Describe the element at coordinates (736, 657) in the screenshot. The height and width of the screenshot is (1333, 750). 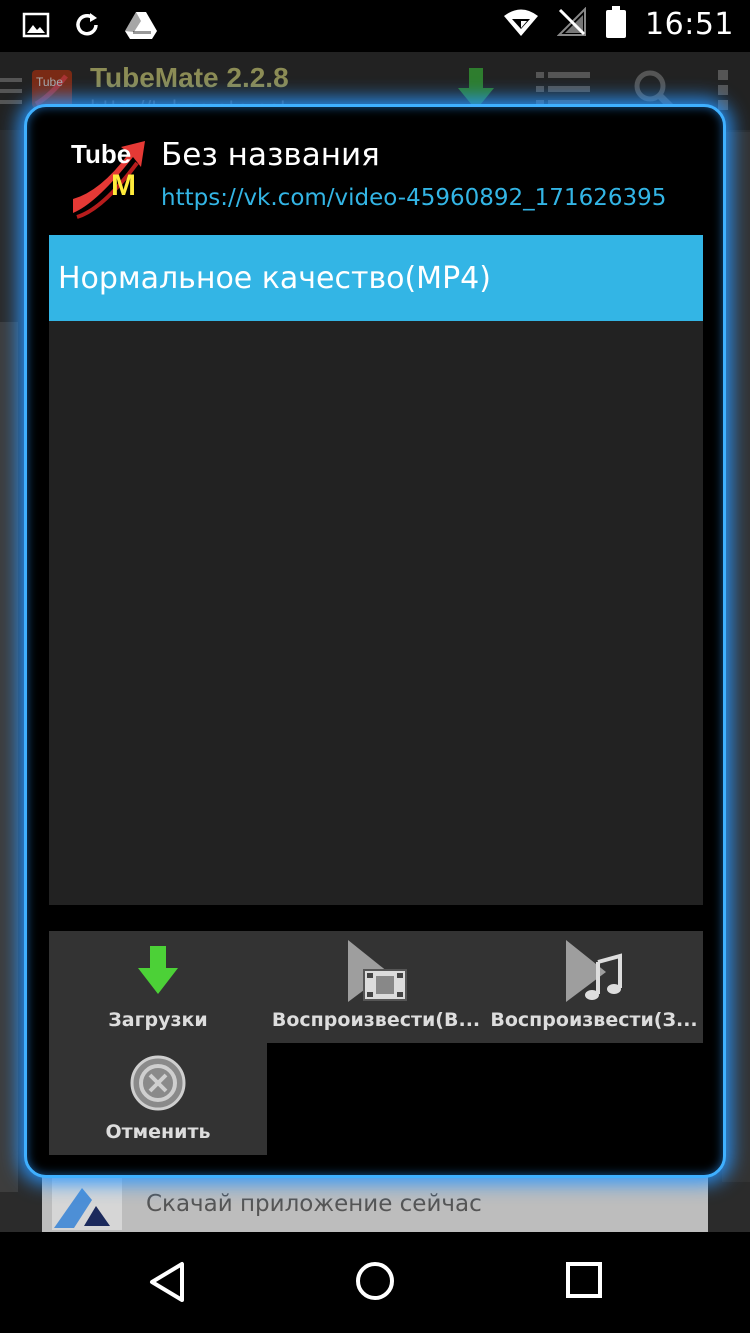
I see `background-panel` at that location.